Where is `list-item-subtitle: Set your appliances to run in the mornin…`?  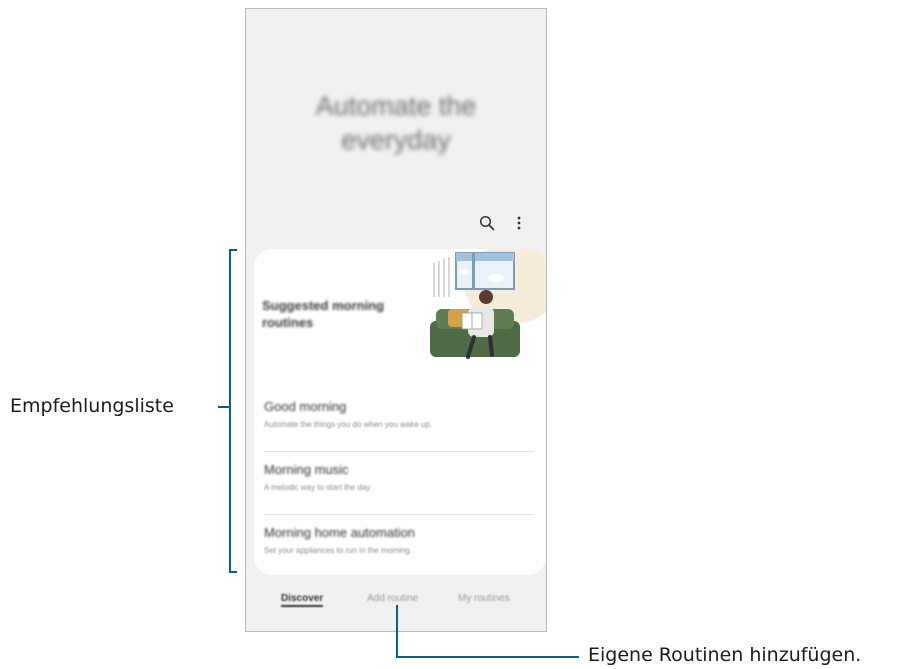 list-item-subtitle: Set your appliances to run in the mornin… is located at coordinates (338, 550).